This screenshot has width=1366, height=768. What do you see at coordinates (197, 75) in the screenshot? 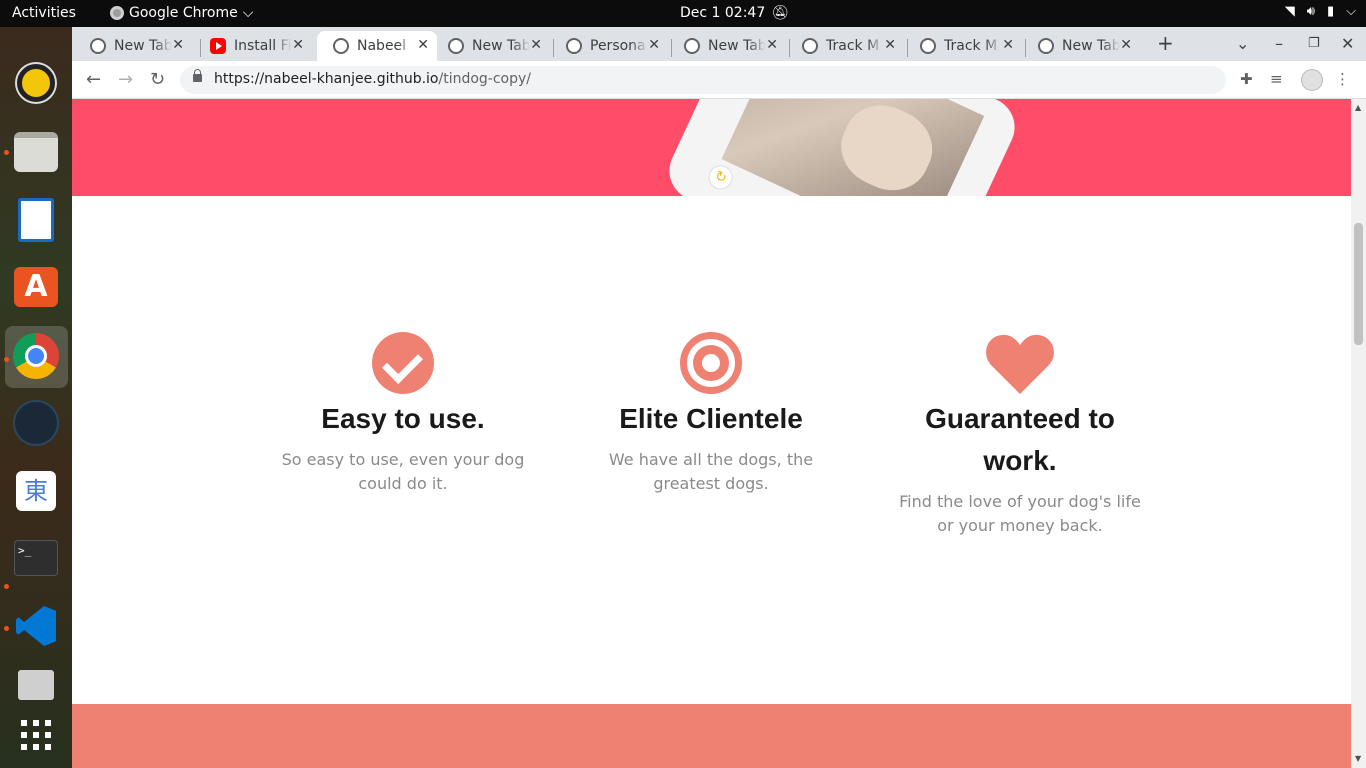
I see `lock-icon` at bounding box center [197, 75].